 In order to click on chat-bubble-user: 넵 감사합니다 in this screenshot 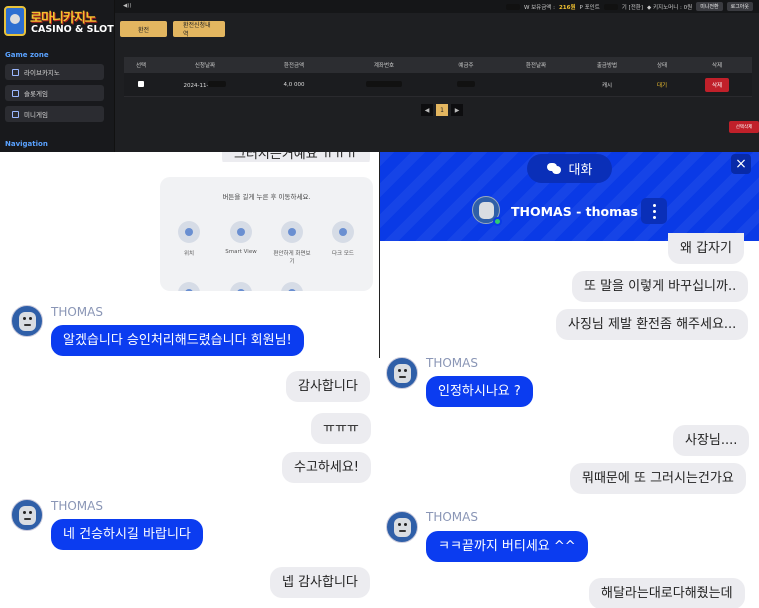, I will do `click(320, 582)`.